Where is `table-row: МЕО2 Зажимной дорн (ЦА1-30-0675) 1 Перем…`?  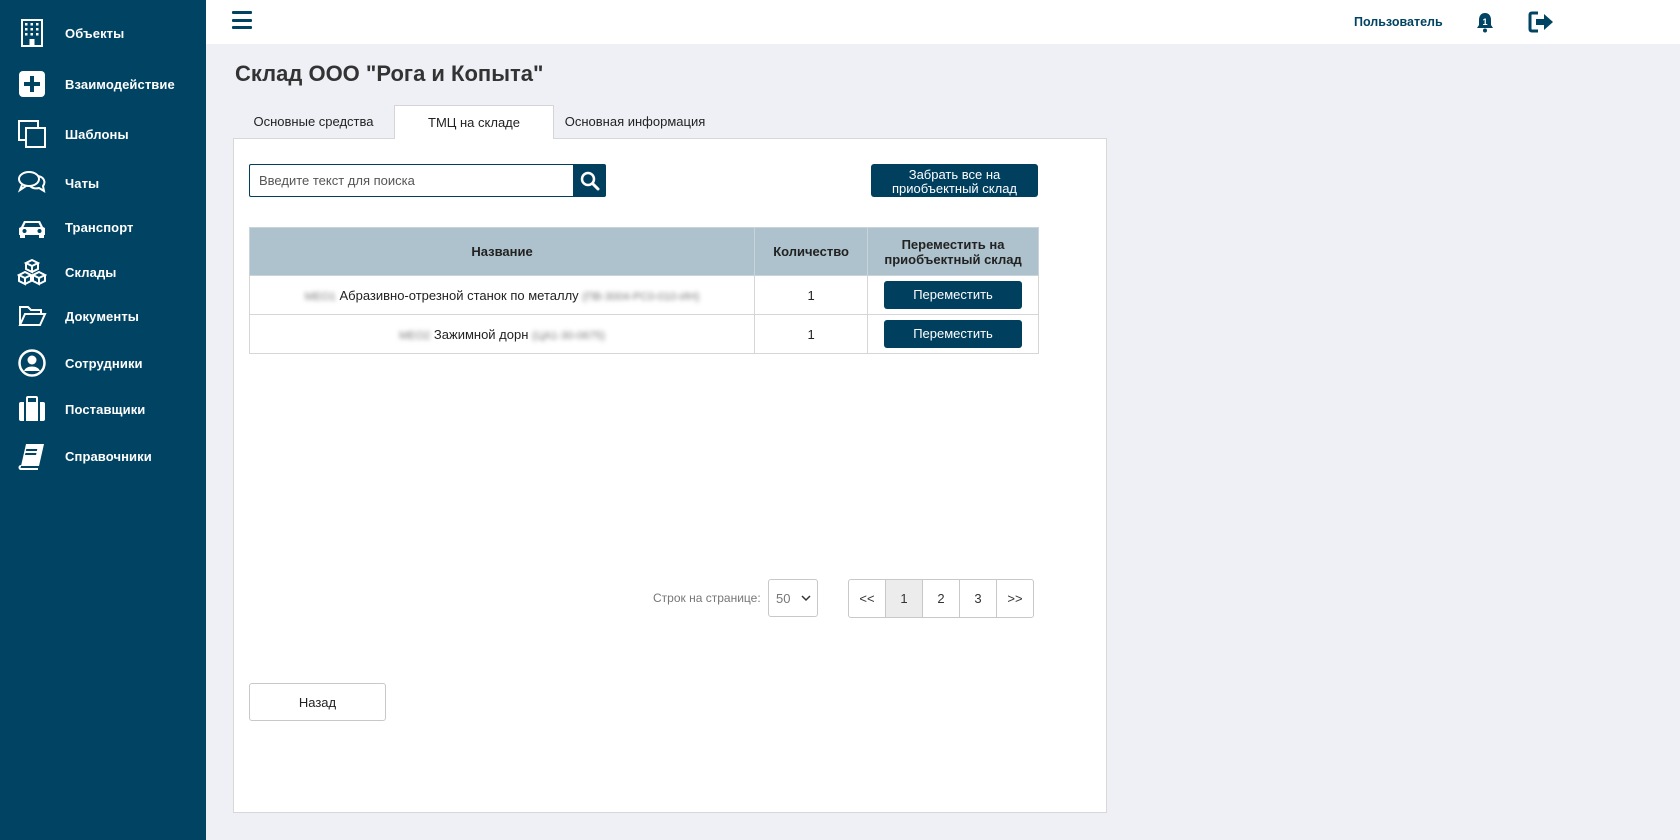 table-row: МЕО2 Зажимной дорн (ЦА1-30-0675) 1 Перем… is located at coordinates (643, 334).